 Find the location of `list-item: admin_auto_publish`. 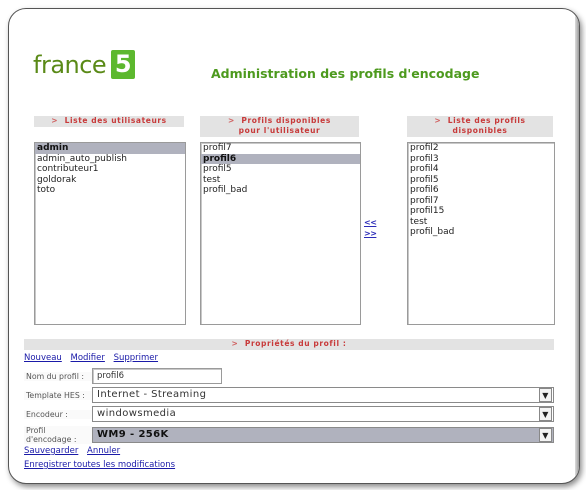

list-item: admin_auto_publish is located at coordinates (110, 159).